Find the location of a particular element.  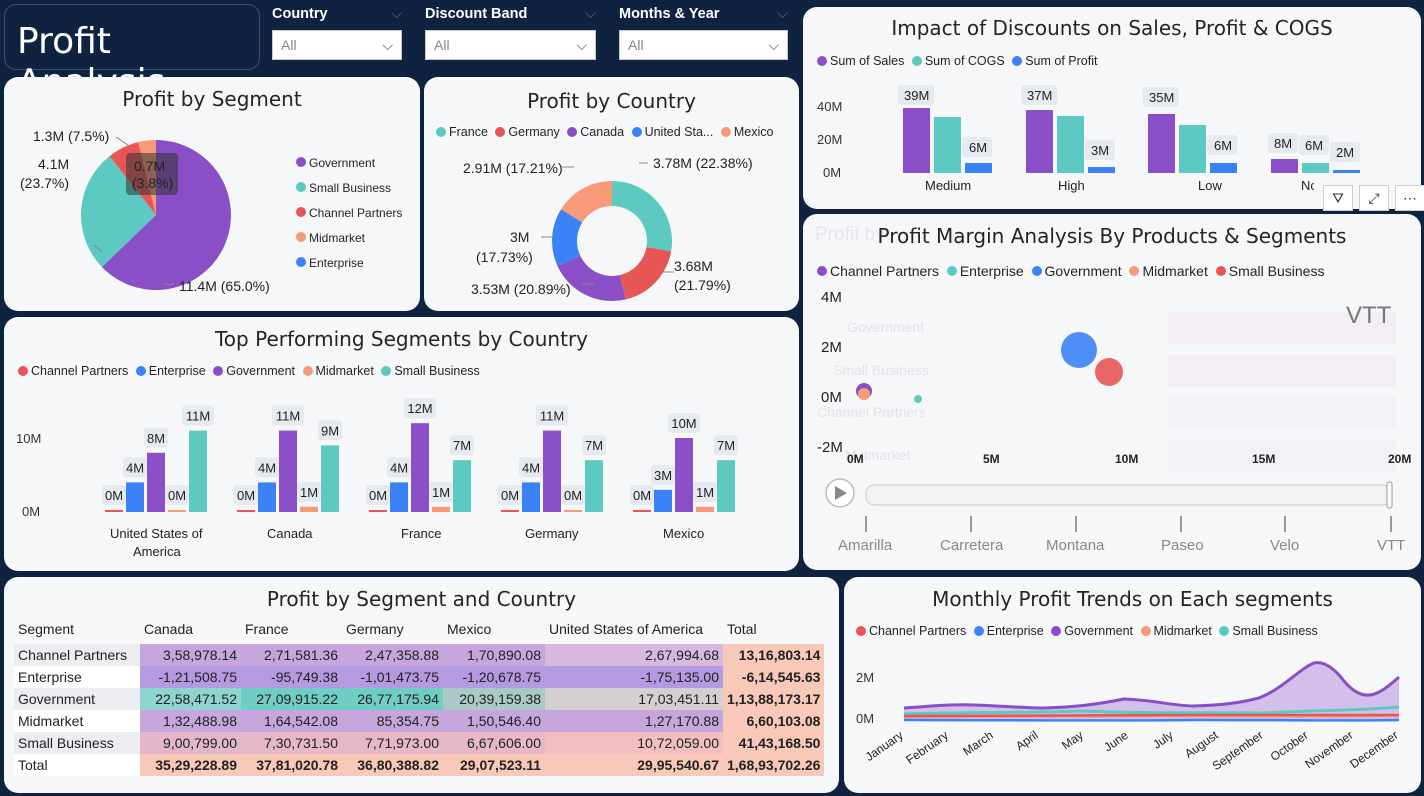

bubble-enterprise is located at coordinates (918, 399).